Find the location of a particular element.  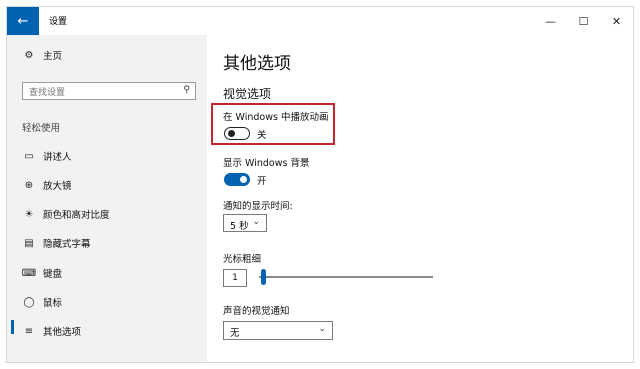

sidebar-item-label: 隐藏式字幕 is located at coordinates (67, 244).